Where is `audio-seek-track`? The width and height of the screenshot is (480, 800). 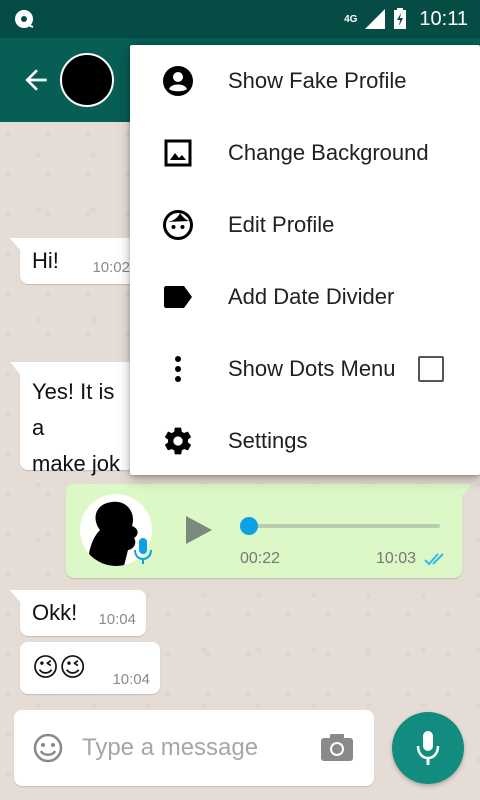 audio-seek-track is located at coordinates (343, 526).